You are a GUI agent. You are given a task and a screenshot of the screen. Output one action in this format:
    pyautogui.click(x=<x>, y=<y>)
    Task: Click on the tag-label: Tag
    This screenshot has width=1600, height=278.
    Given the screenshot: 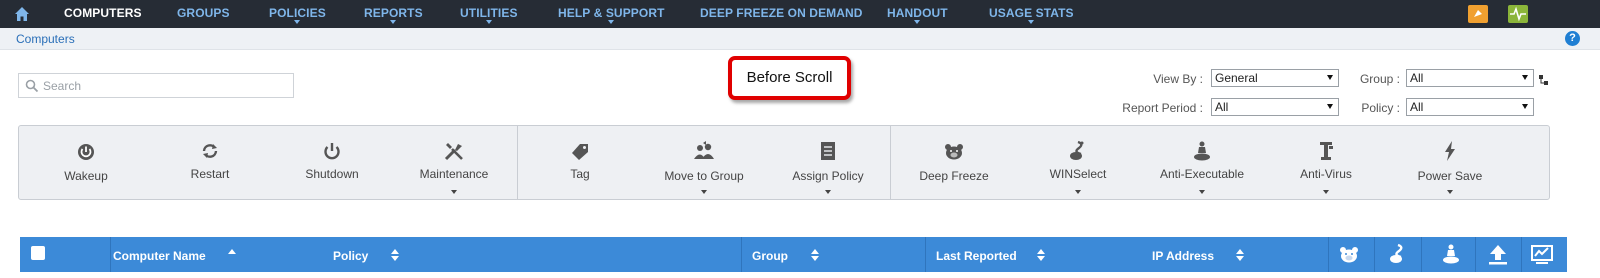 What is the action you would take?
    pyautogui.click(x=580, y=174)
    